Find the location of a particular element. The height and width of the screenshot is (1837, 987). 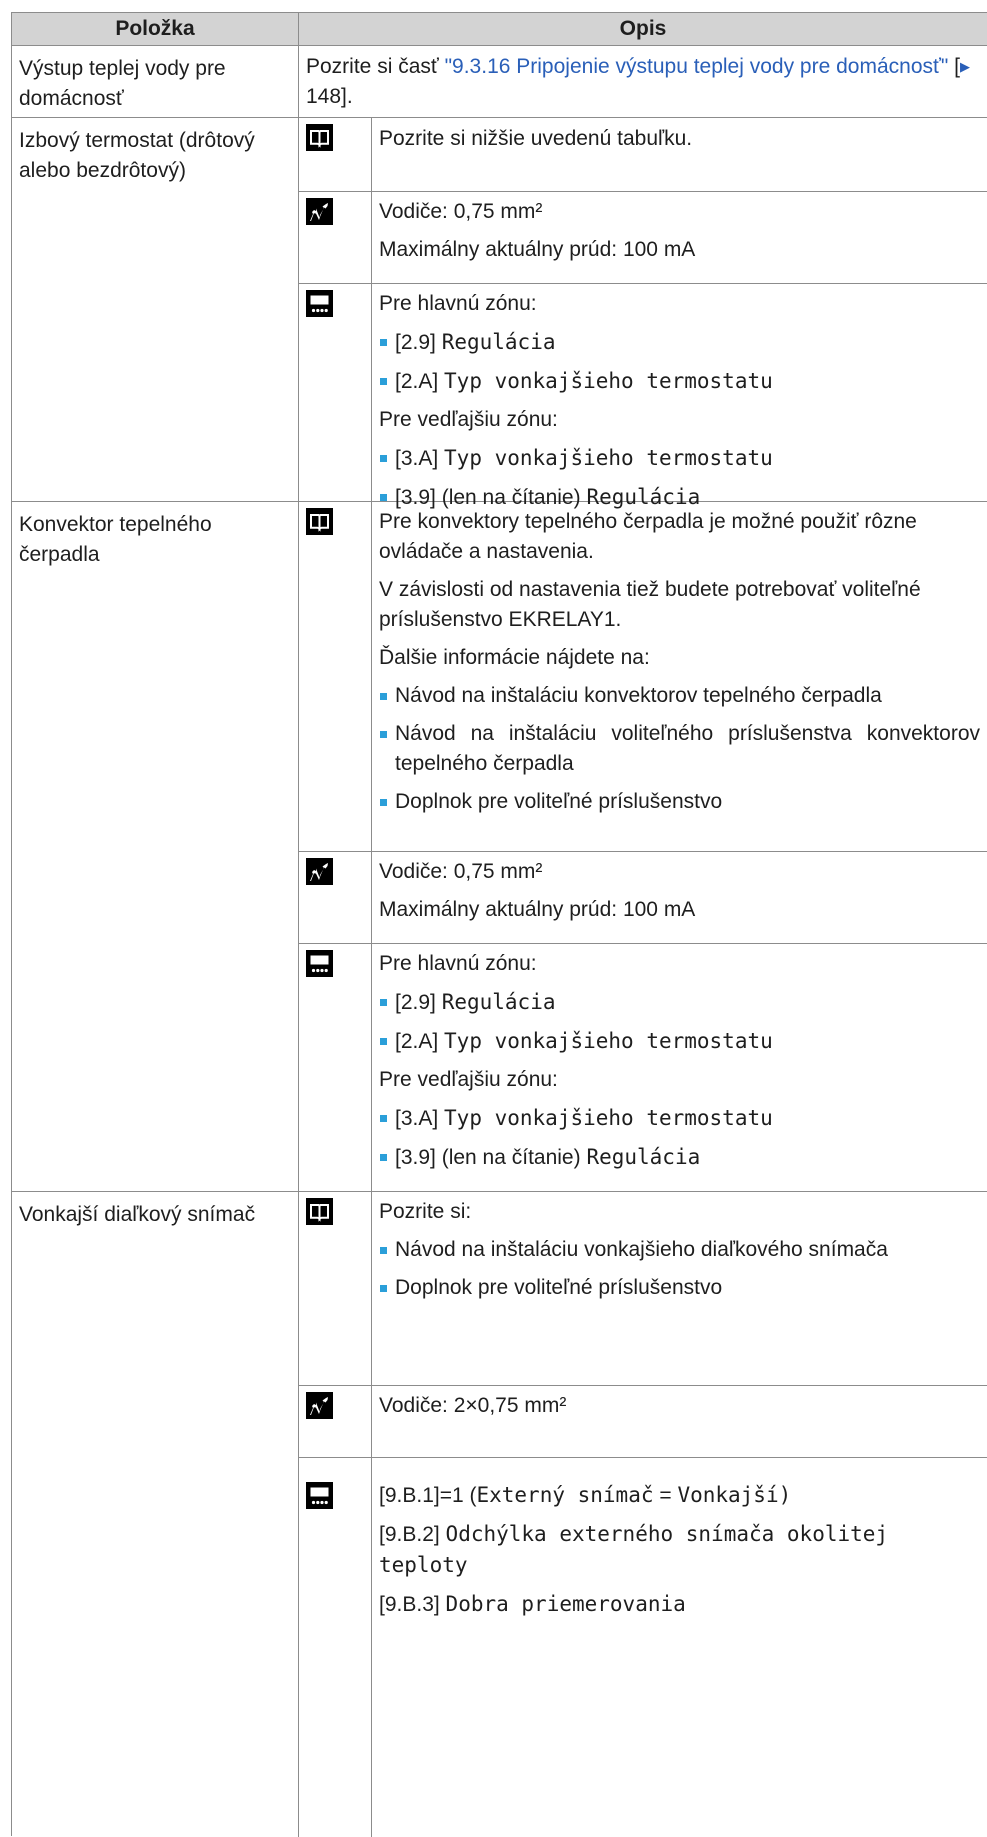

reference-text: Pozrite si nižšie uvedenú tabuľku. is located at coordinates (536, 138).